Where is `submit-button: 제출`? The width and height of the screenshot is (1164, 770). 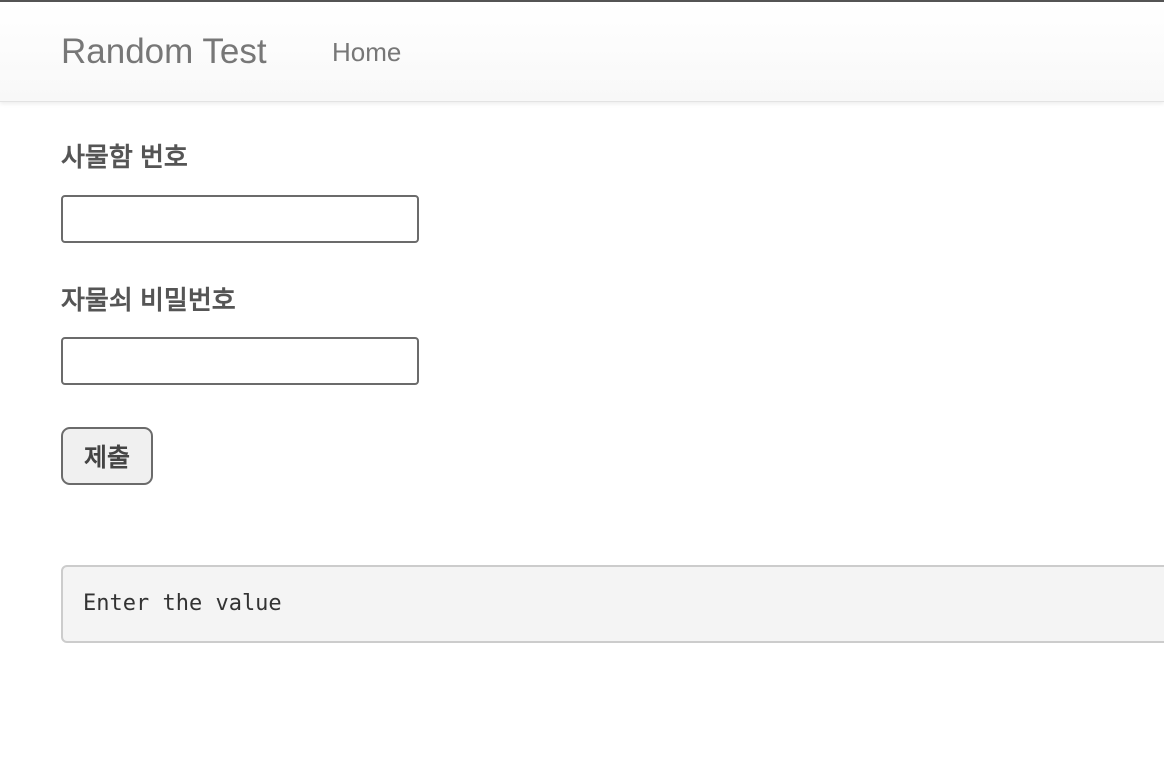
submit-button: 제출 is located at coordinates (107, 456).